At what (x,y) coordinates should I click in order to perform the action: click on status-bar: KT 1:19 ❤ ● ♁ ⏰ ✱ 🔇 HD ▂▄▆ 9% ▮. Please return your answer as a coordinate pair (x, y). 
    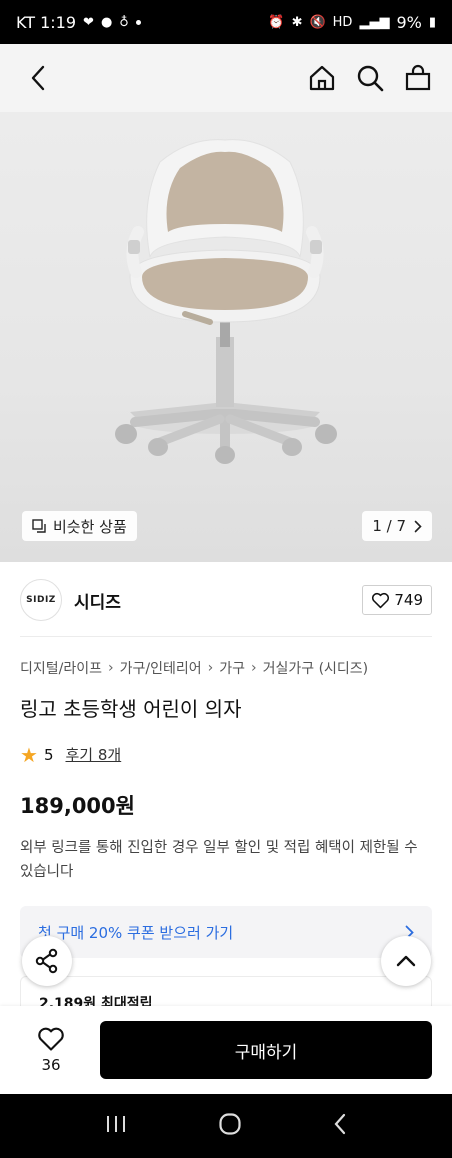
    Looking at the image, I should click on (226, 22).